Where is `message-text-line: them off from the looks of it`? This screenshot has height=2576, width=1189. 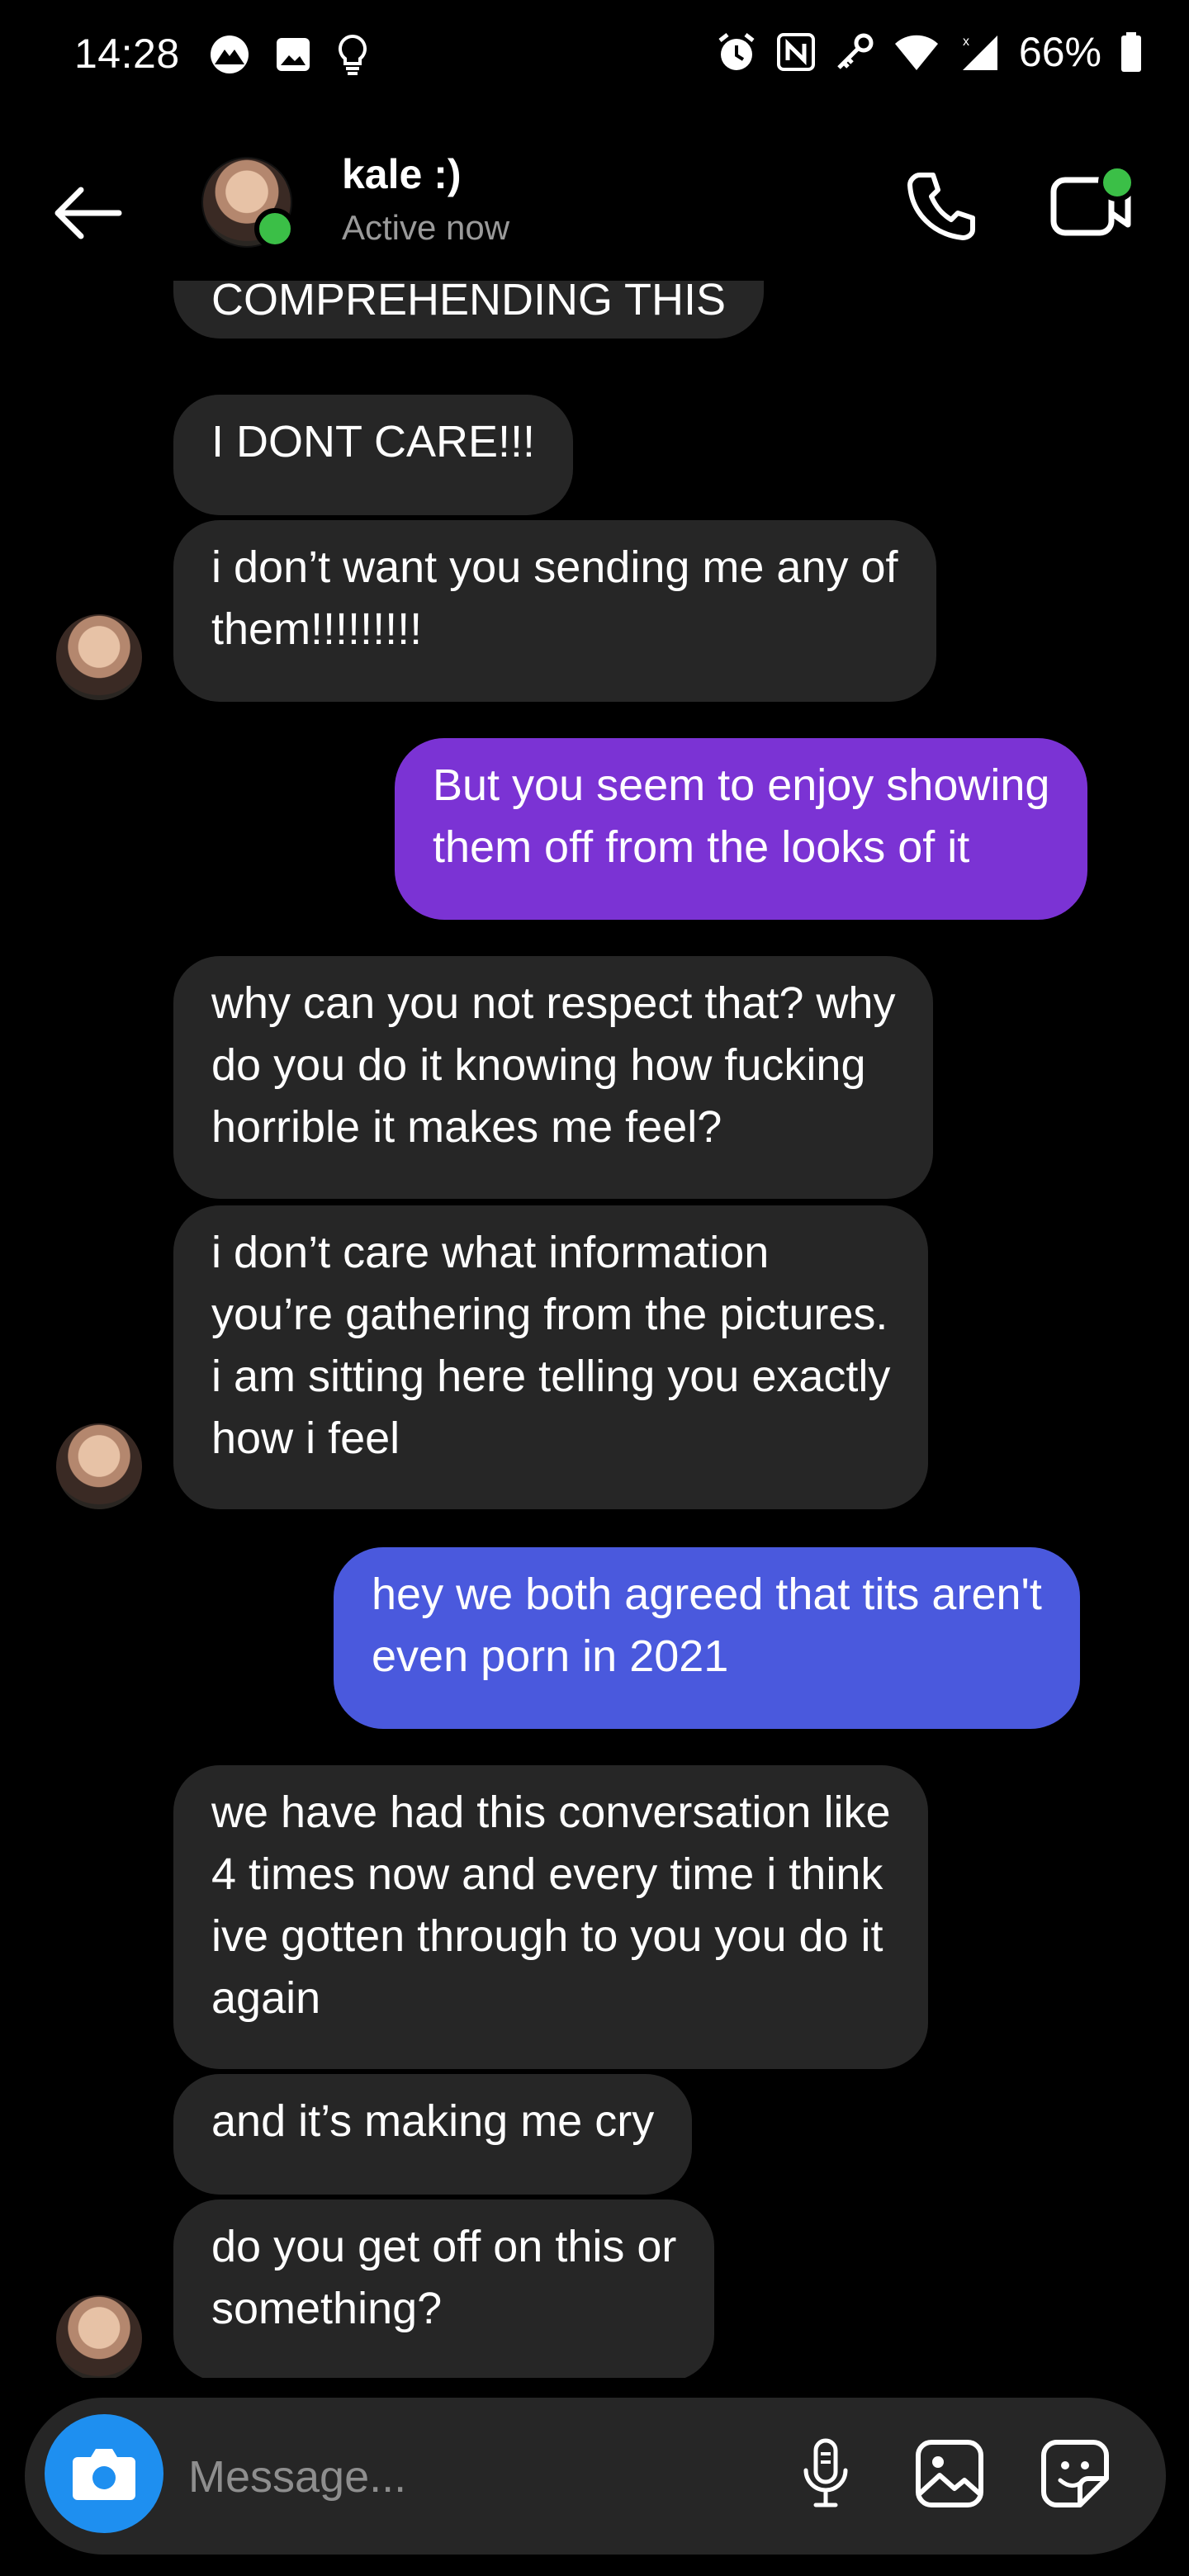 message-text-line: them off from the looks of it is located at coordinates (701, 847).